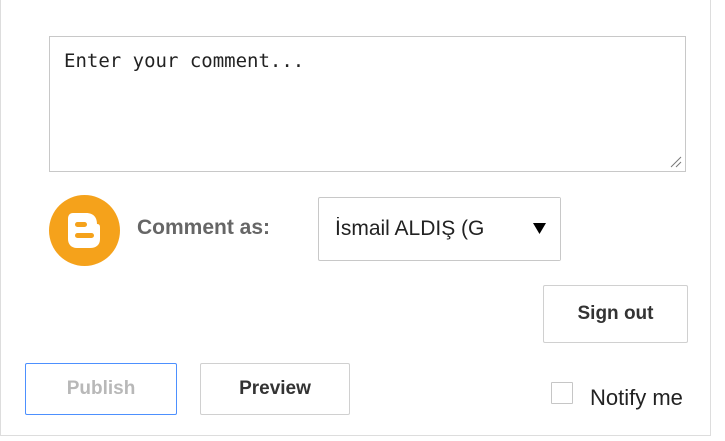  What do you see at coordinates (204, 227) in the screenshot?
I see `comment-as-label: Comment as:` at bounding box center [204, 227].